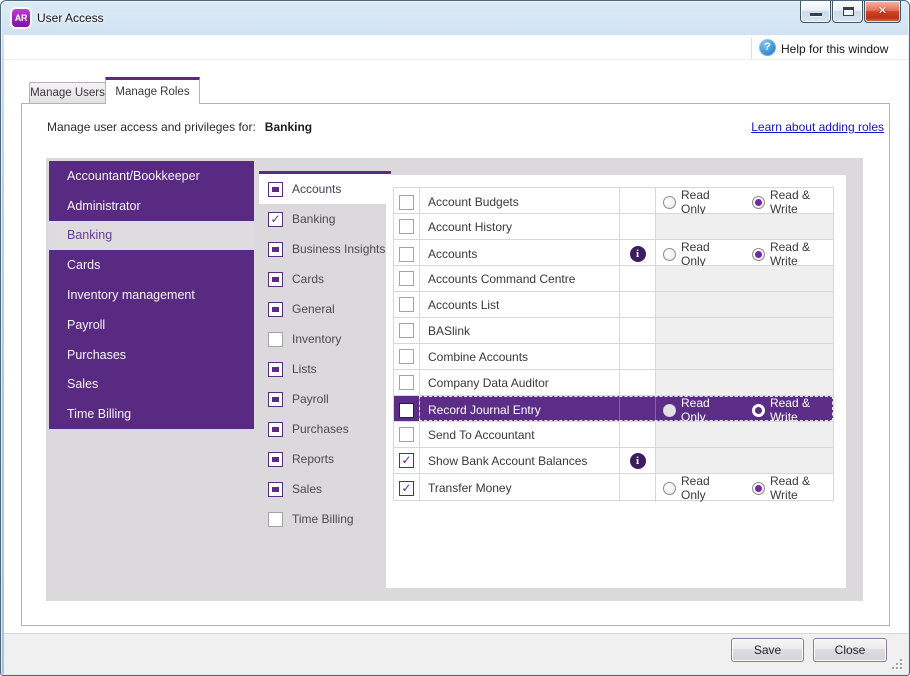 The width and height of the screenshot is (910, 676). I want to click on function-label-cell: Account Budgets, so click(519, 202).